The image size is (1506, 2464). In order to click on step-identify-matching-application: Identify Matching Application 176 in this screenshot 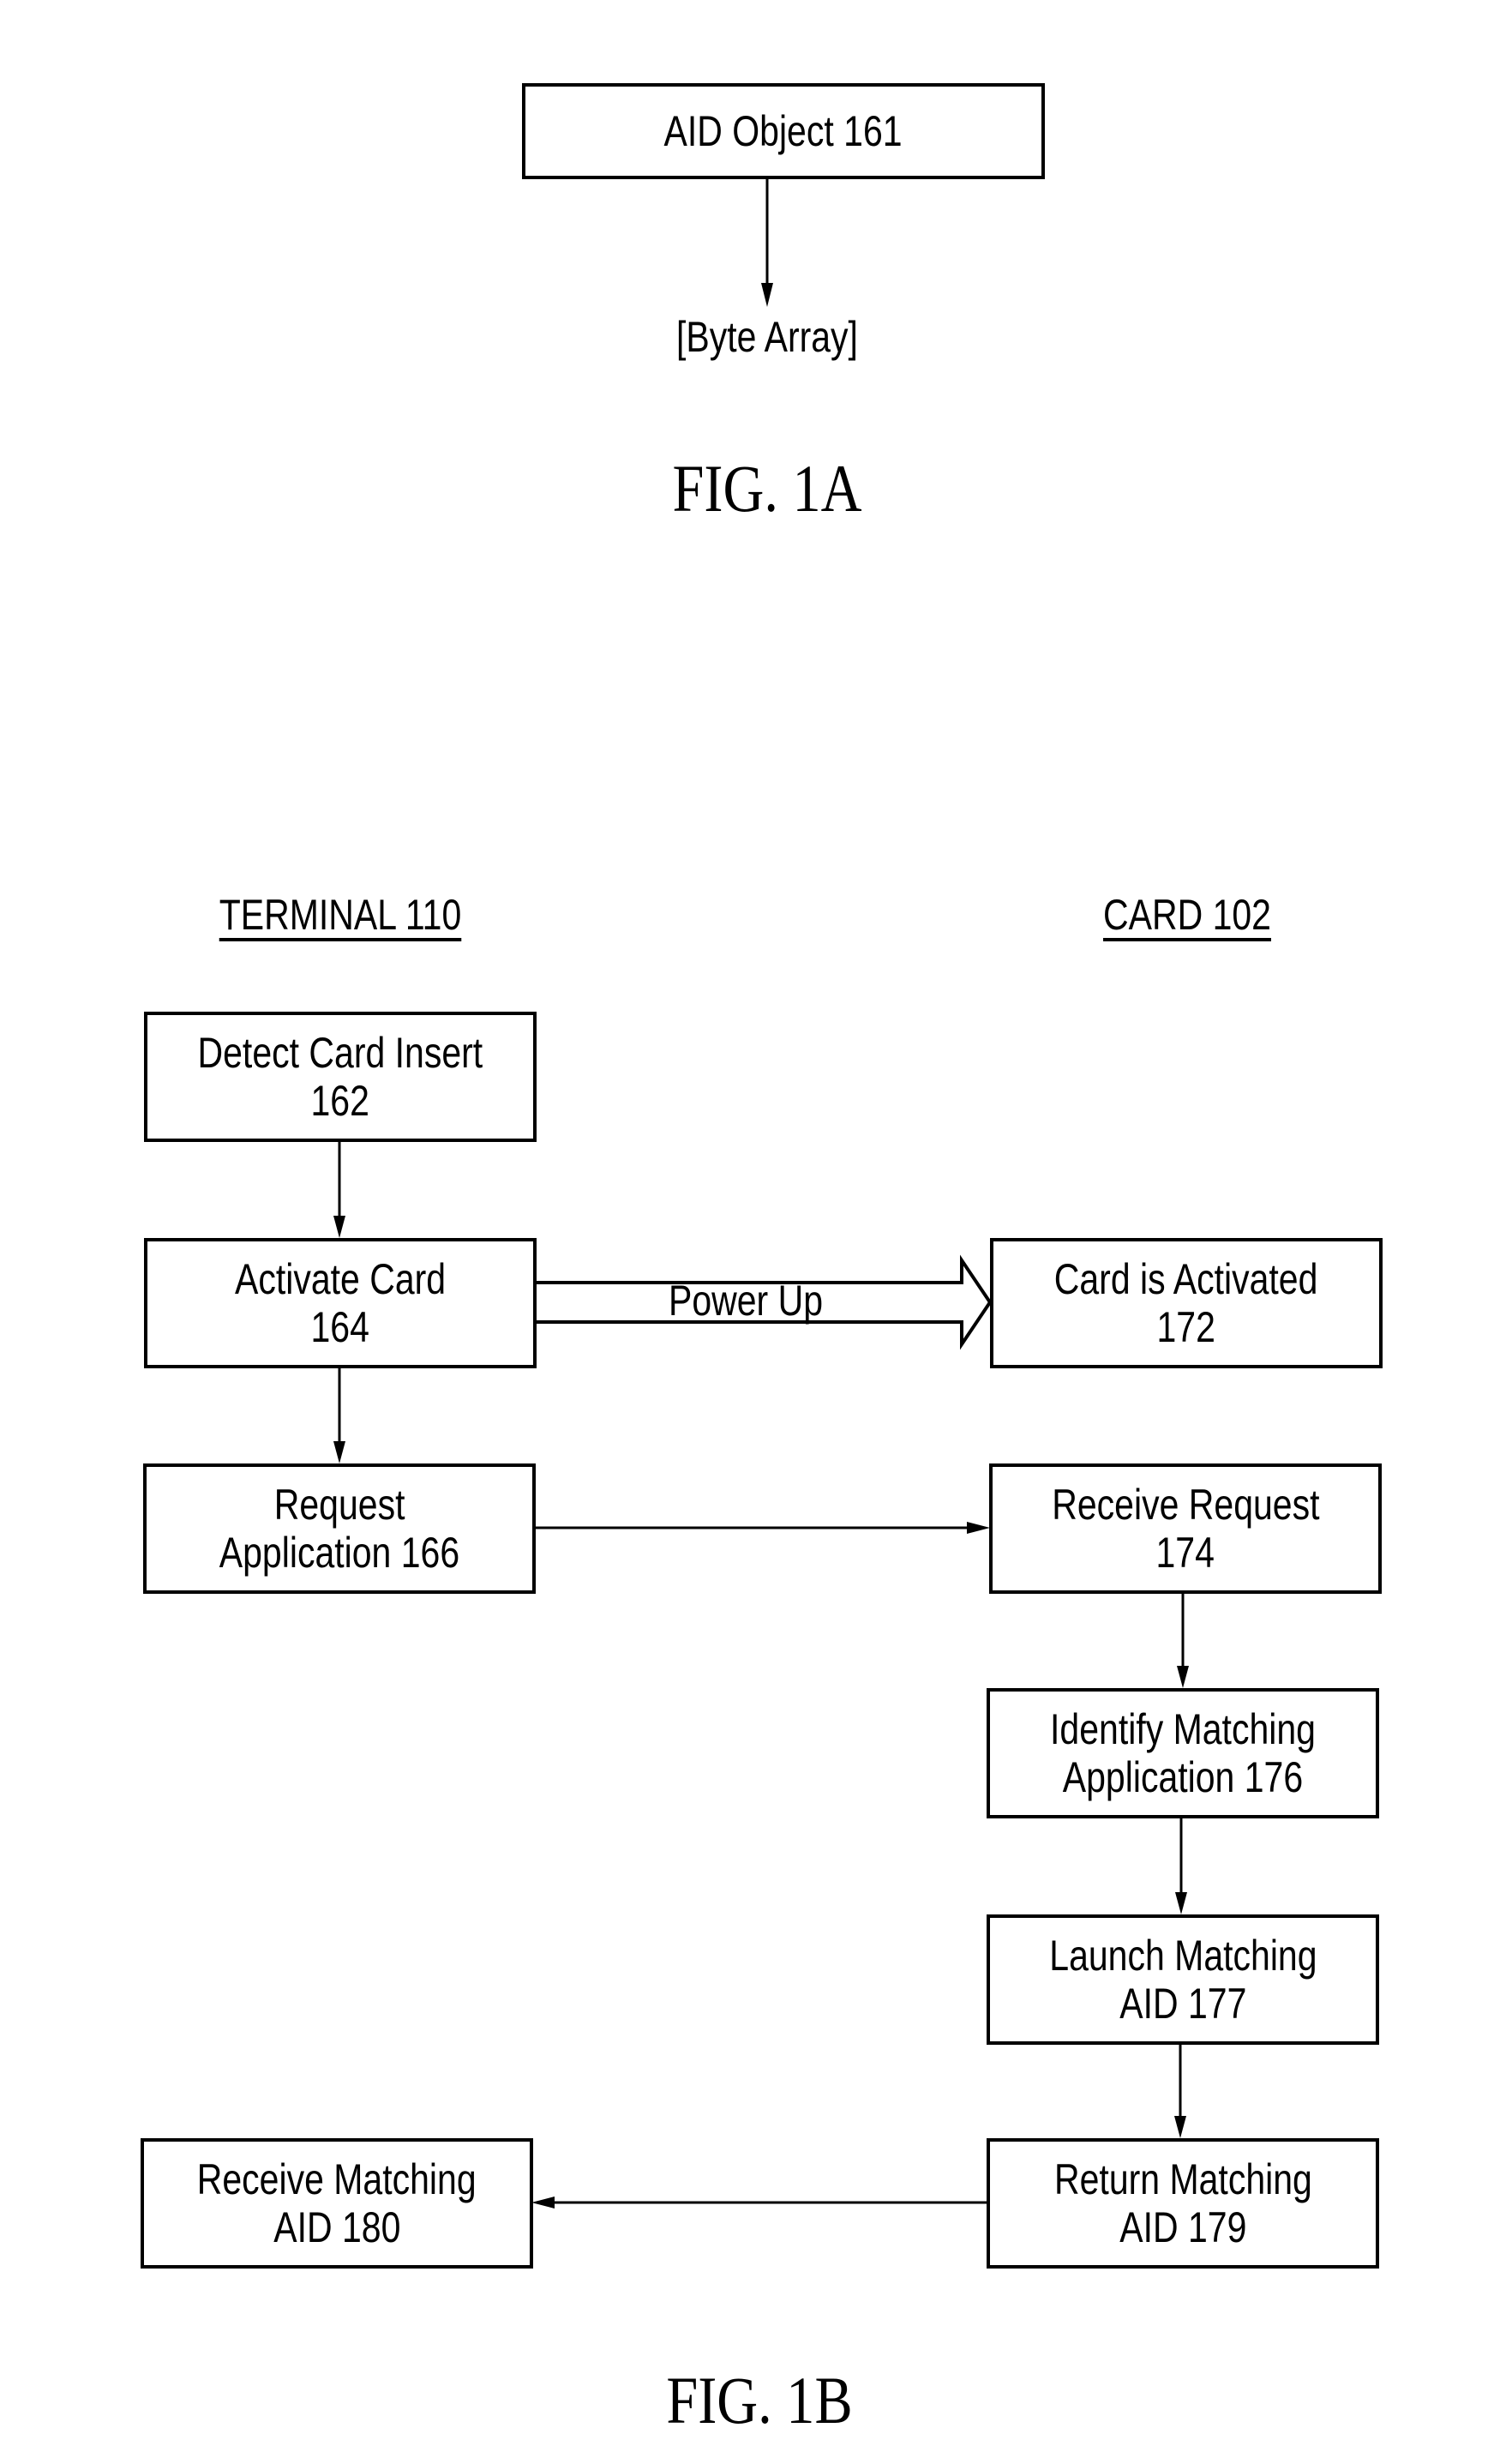, I will do `click(1183, 1753)`.